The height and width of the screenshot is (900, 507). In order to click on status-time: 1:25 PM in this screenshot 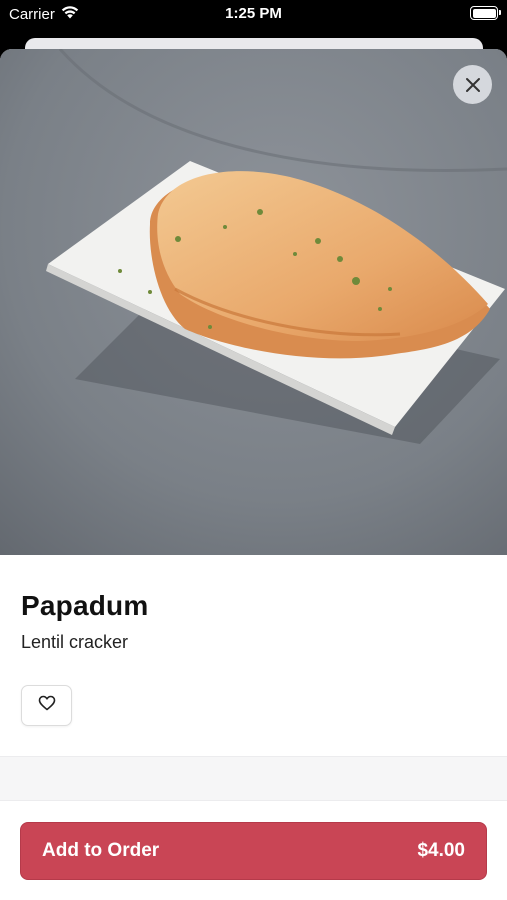, I will do `click(253, 13)`.